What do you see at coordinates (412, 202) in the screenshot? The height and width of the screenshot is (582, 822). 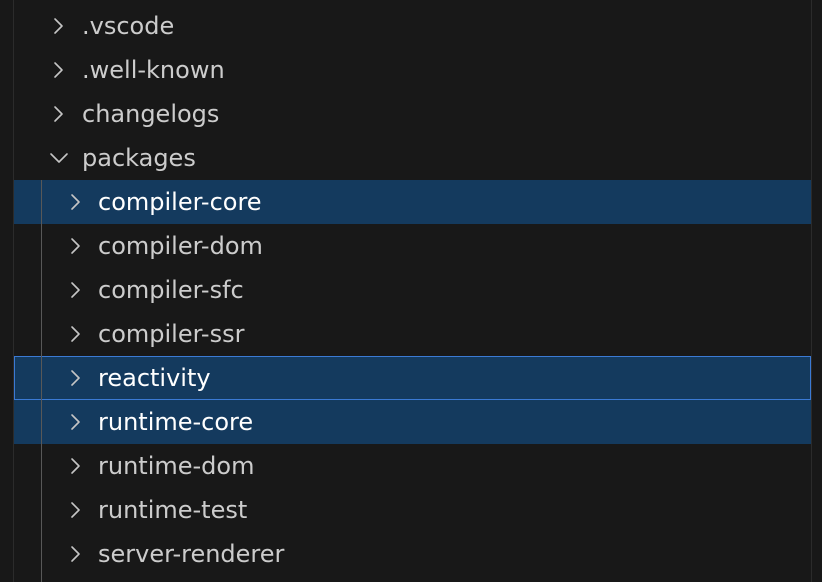 I see `tree-item-compiler-core: compiler-core` at bounding box center [412, 202].